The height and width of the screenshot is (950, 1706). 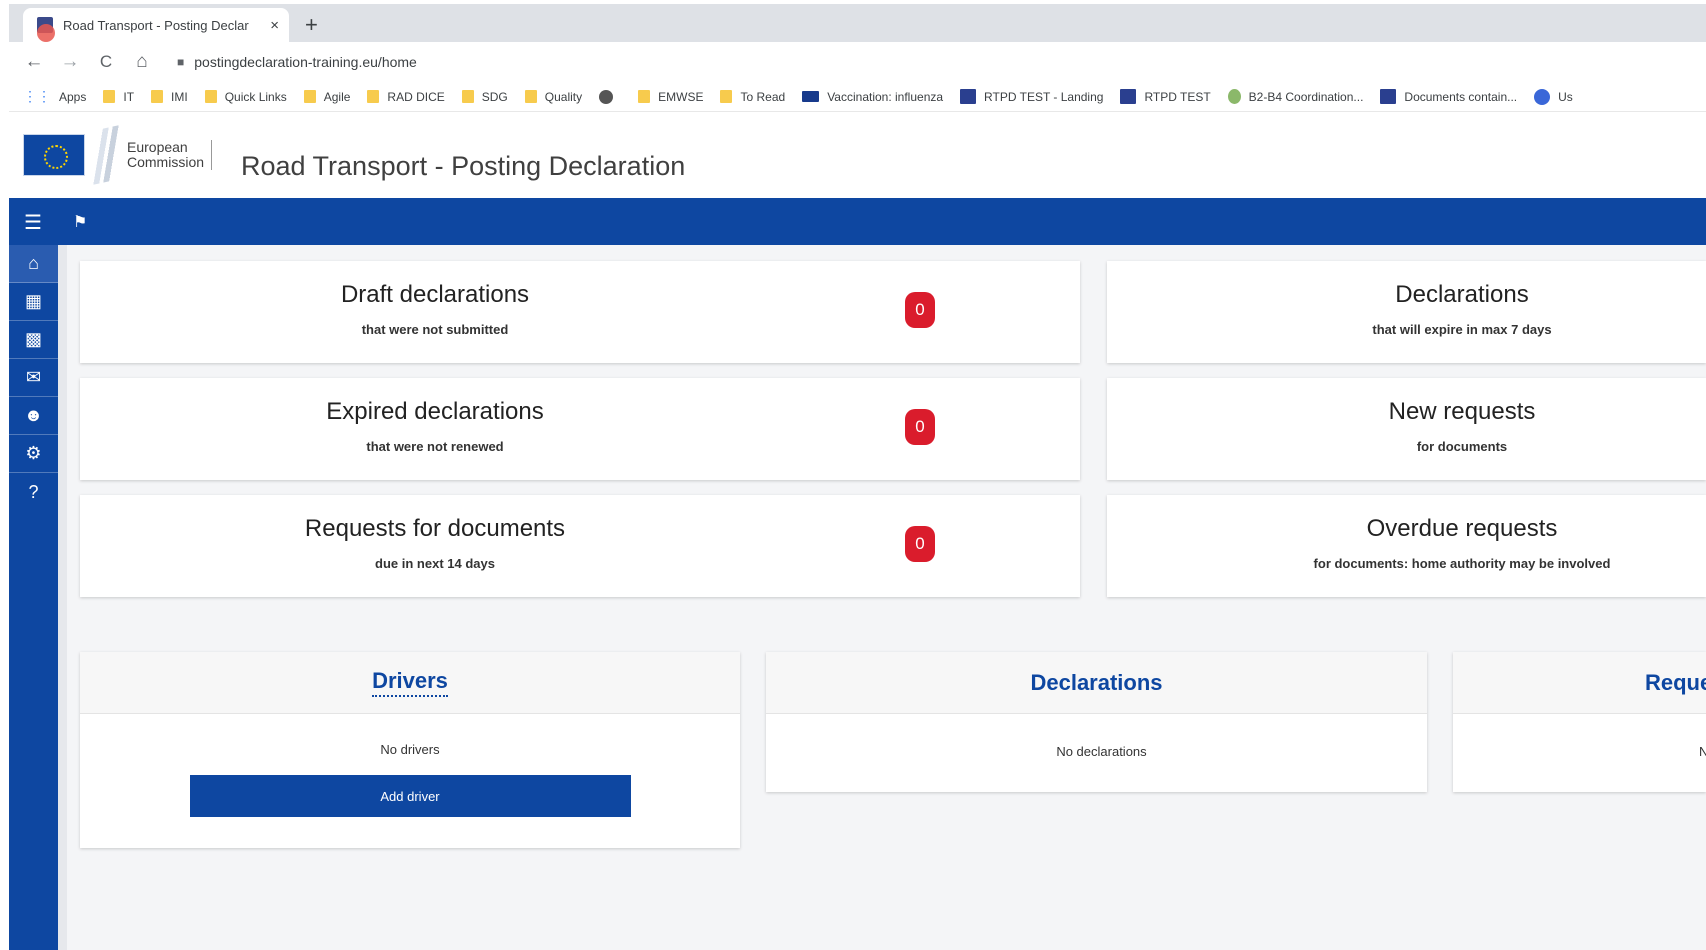 I want to click on drivers-link: Drivers, so click(x=410, y=682).